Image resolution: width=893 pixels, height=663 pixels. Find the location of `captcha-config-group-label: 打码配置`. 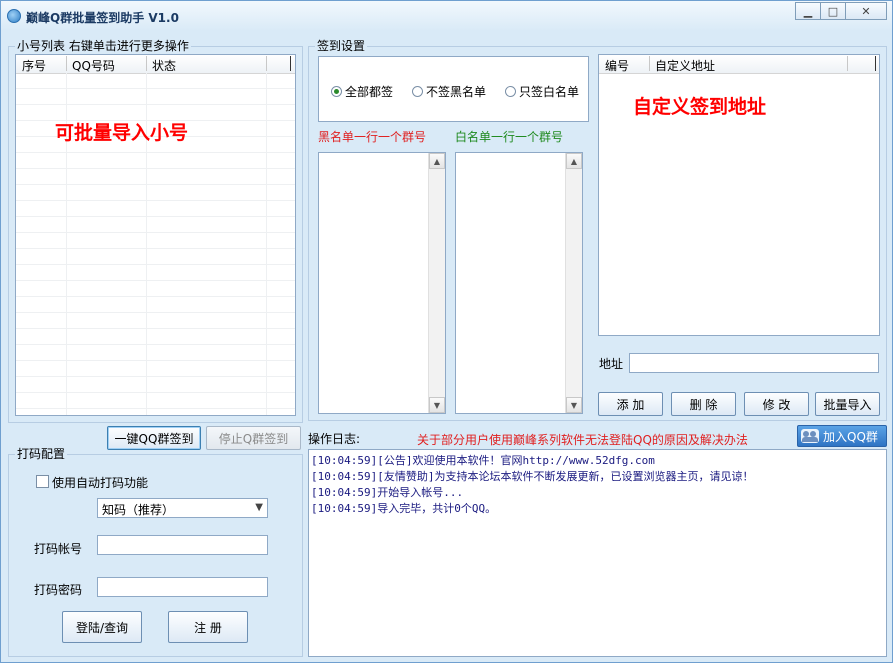

captcha-config-group-label: 打码配置 is located at coordinates (41, 454).